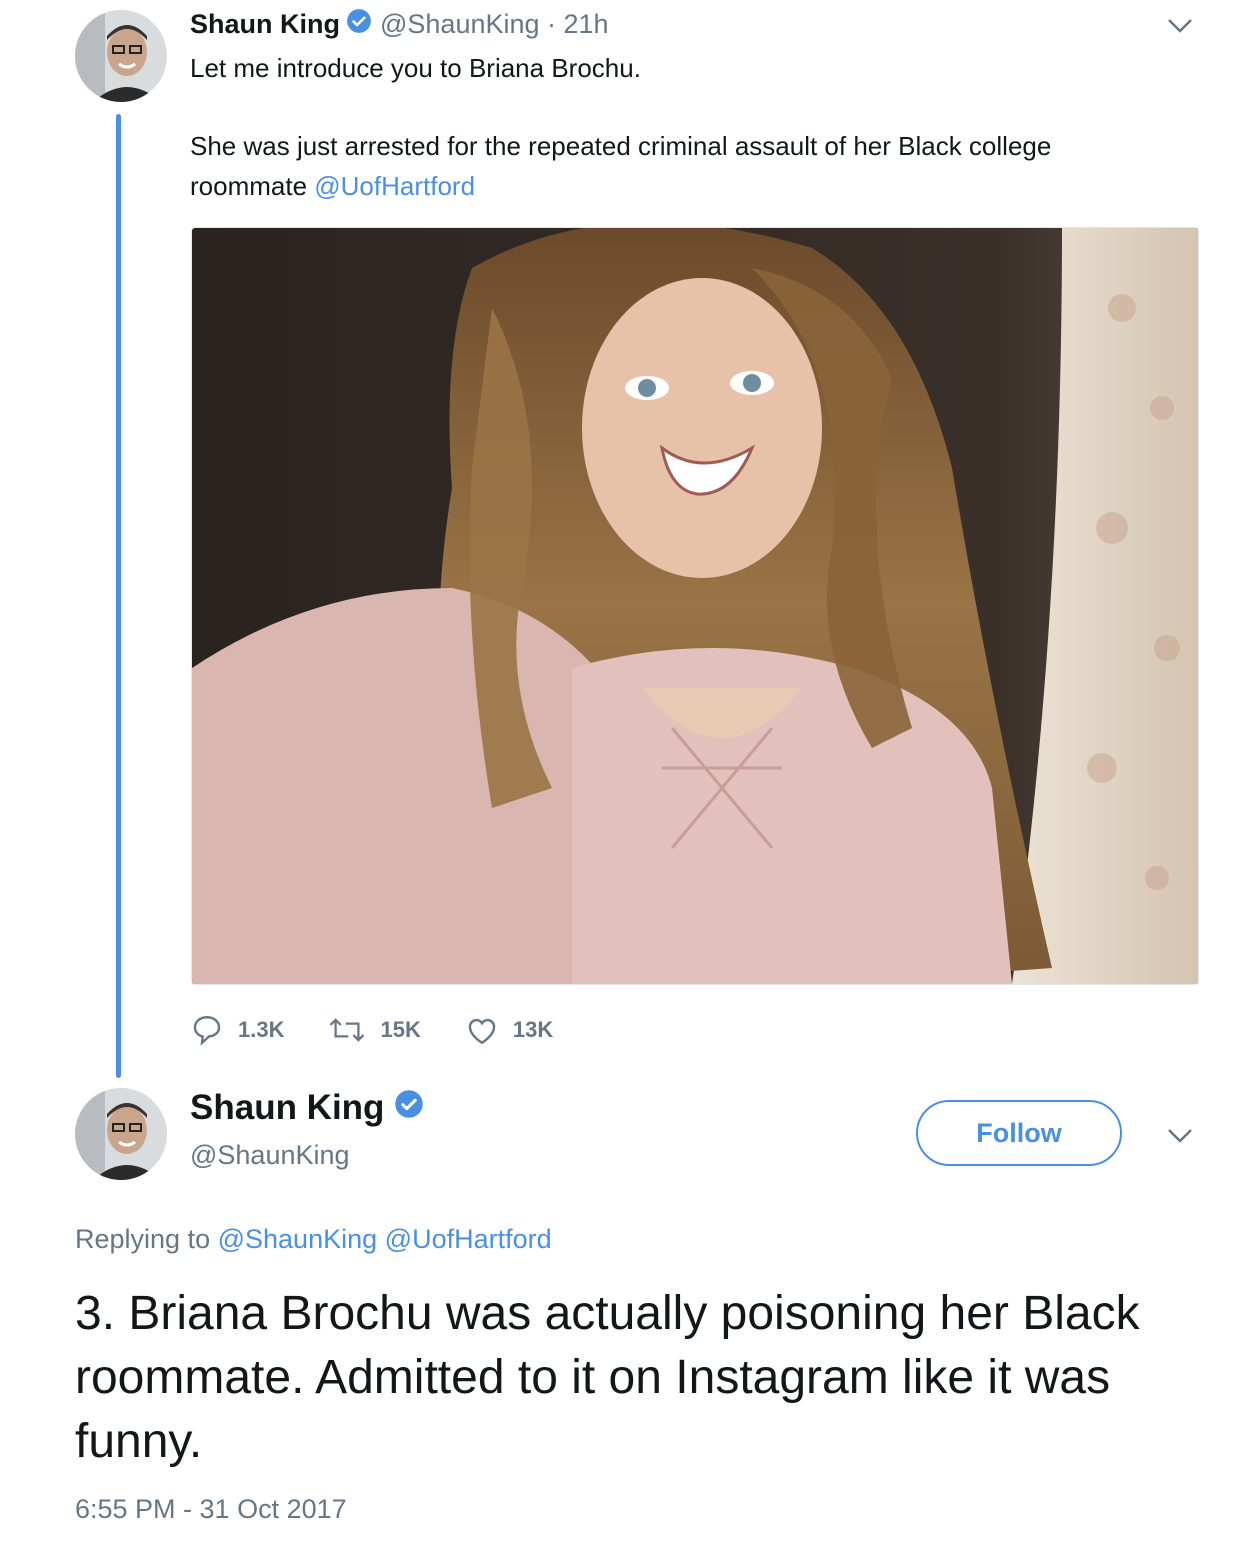 This screenshot has width=1252, height=1548. I want to click on replying-label: Replying to, so click(143, 1239).